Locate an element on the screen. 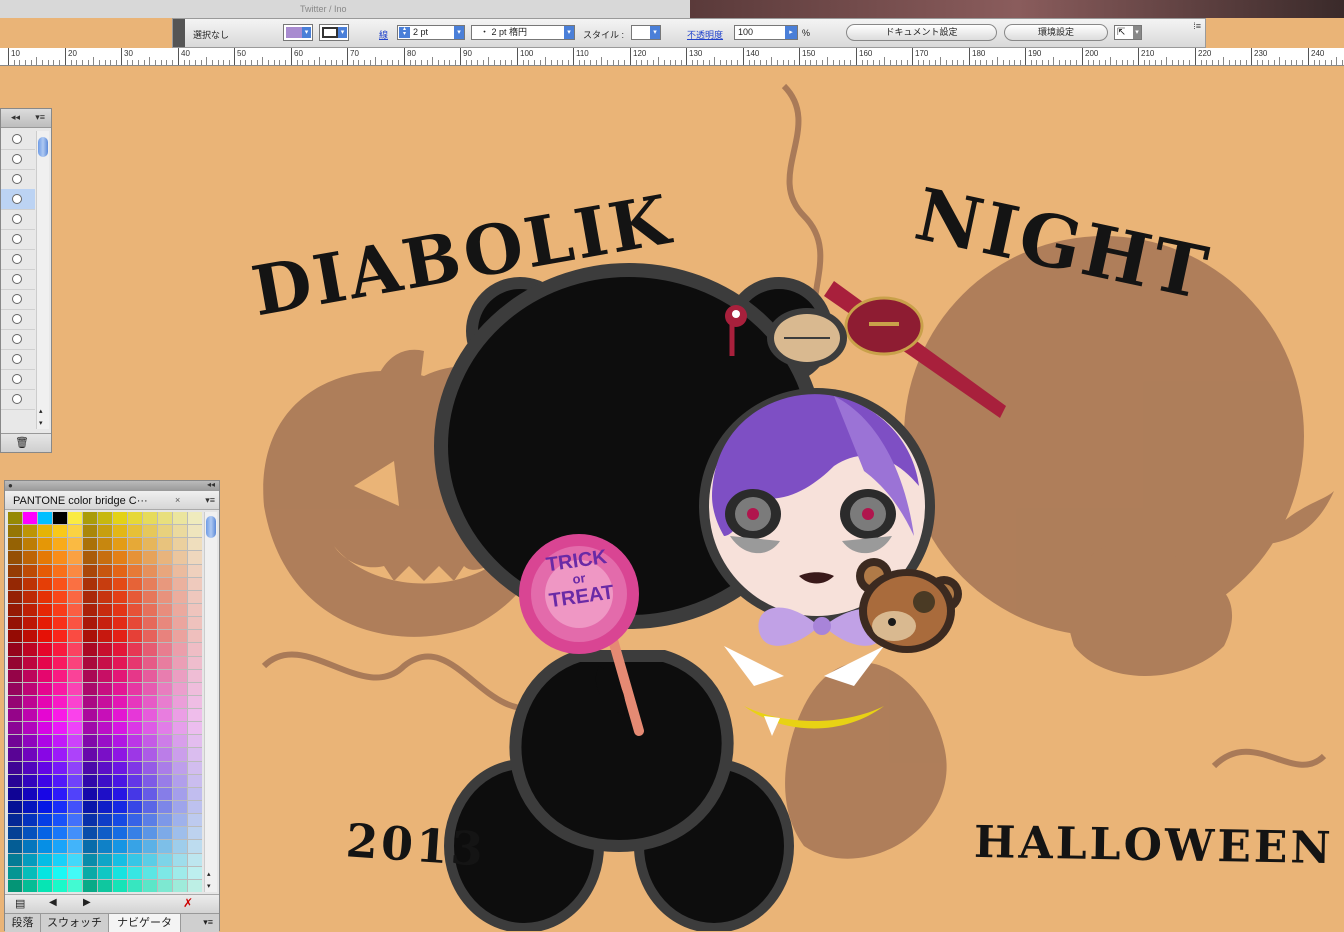 The height and width of the screenshot is (932, 1344). scrollbar-thumb is located at coordinates (211, 527).